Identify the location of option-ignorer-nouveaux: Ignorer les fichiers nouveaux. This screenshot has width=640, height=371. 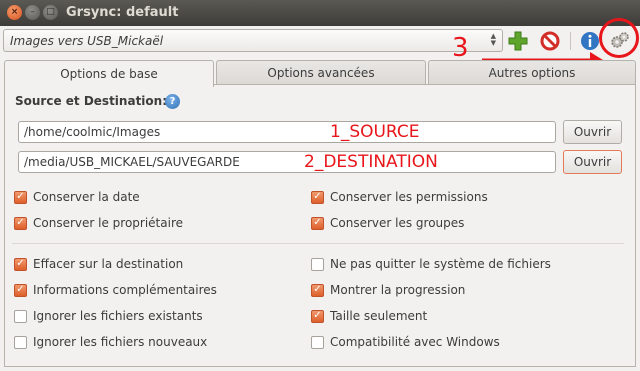
(110, 342).